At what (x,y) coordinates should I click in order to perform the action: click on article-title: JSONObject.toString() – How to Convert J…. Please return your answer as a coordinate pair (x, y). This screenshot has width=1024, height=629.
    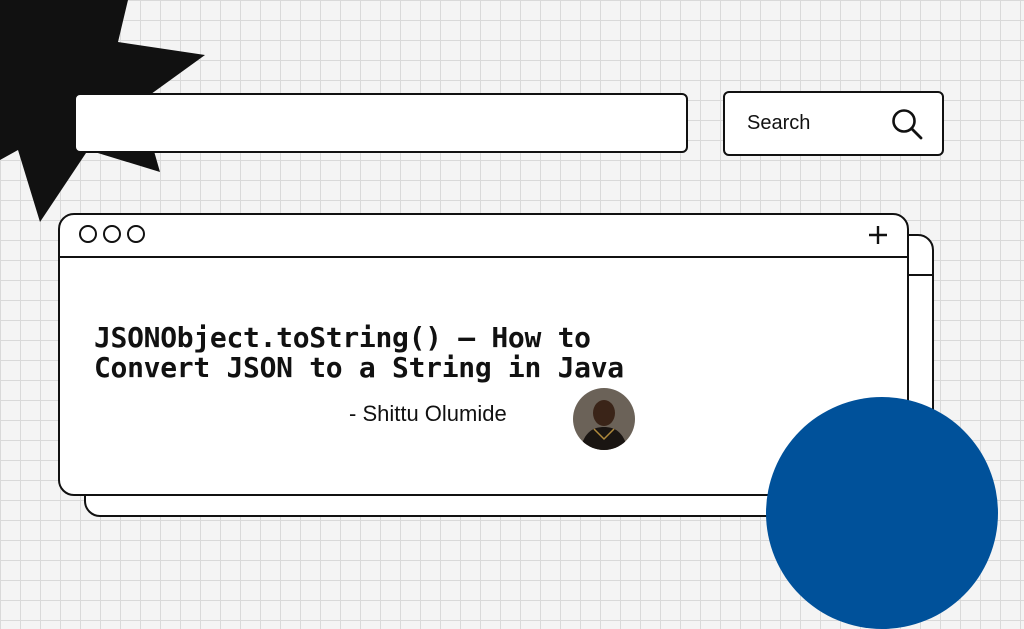
    Looking at the image, I should click on (359, 353).